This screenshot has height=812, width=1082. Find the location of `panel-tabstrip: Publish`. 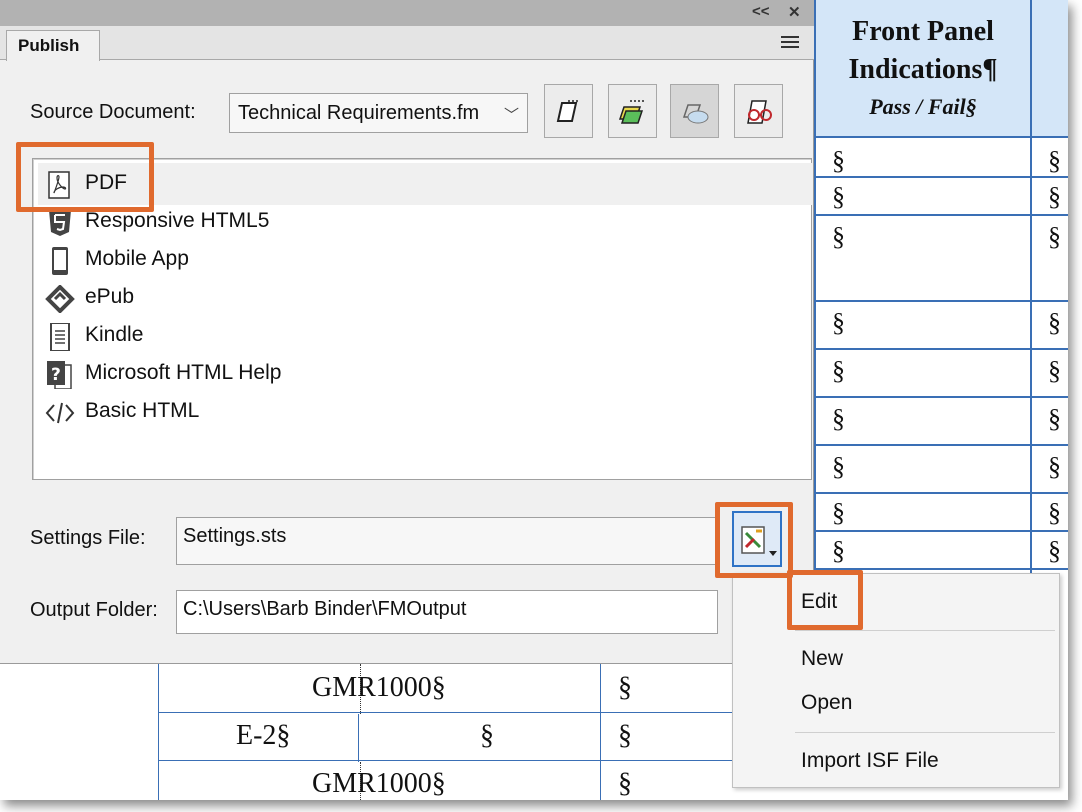

panel-tabstrip: Publish is located at coordinates (407, 43).